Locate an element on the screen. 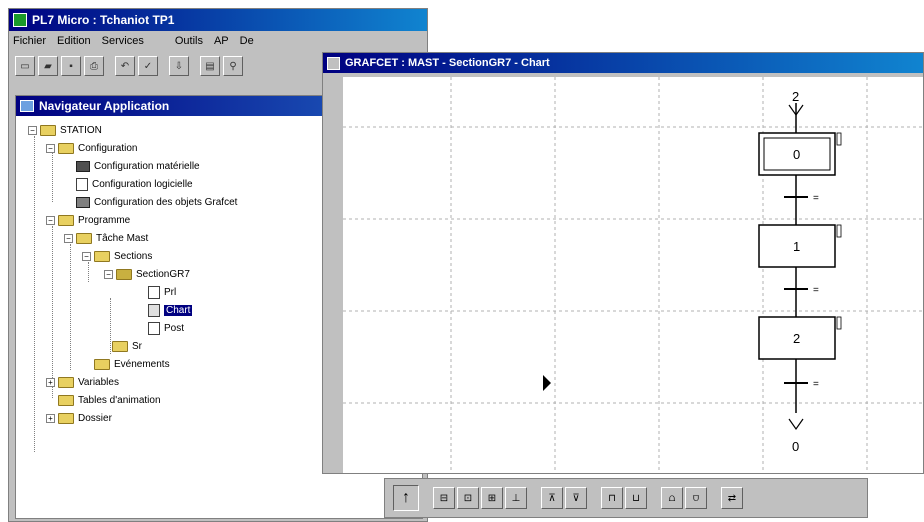  tree-node-tables-animation: Tables d'animation is located at coordinates (109, 400).